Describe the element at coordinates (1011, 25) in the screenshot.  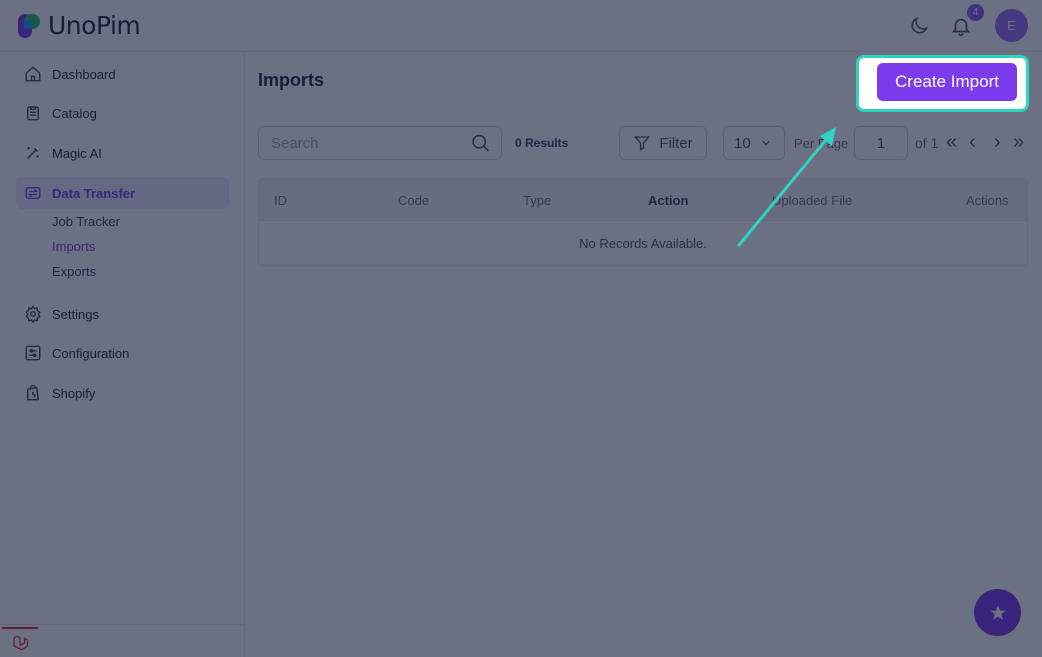
I see `user-avatar: E` at that location.